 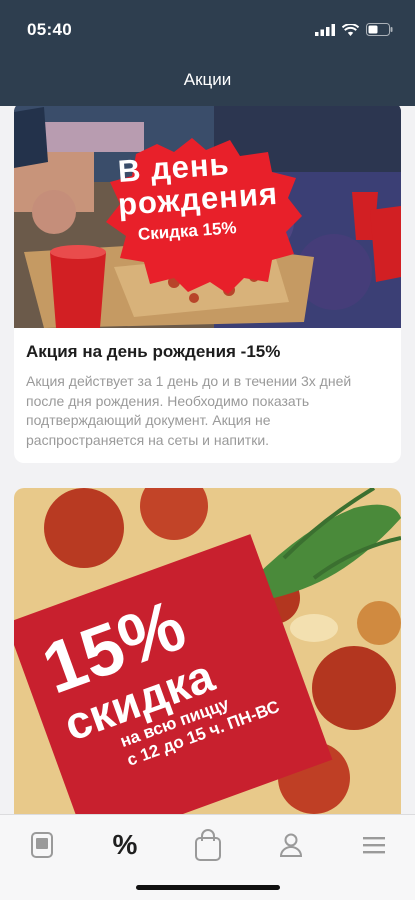 I want to click on tab-more, so click(x=374, y=845).